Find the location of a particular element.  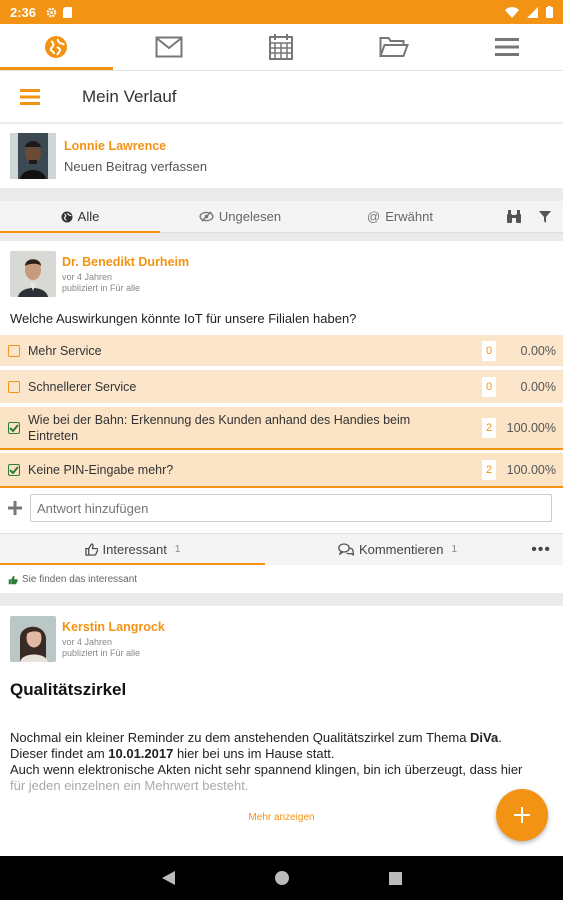

drawer-toggle-button is located at coordinates (30, 96).